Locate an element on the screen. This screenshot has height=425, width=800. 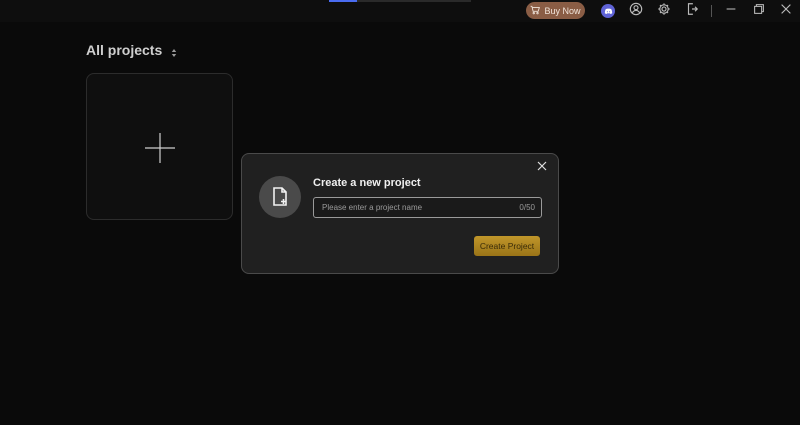
close-window-button is located at coordinates (786, 11).